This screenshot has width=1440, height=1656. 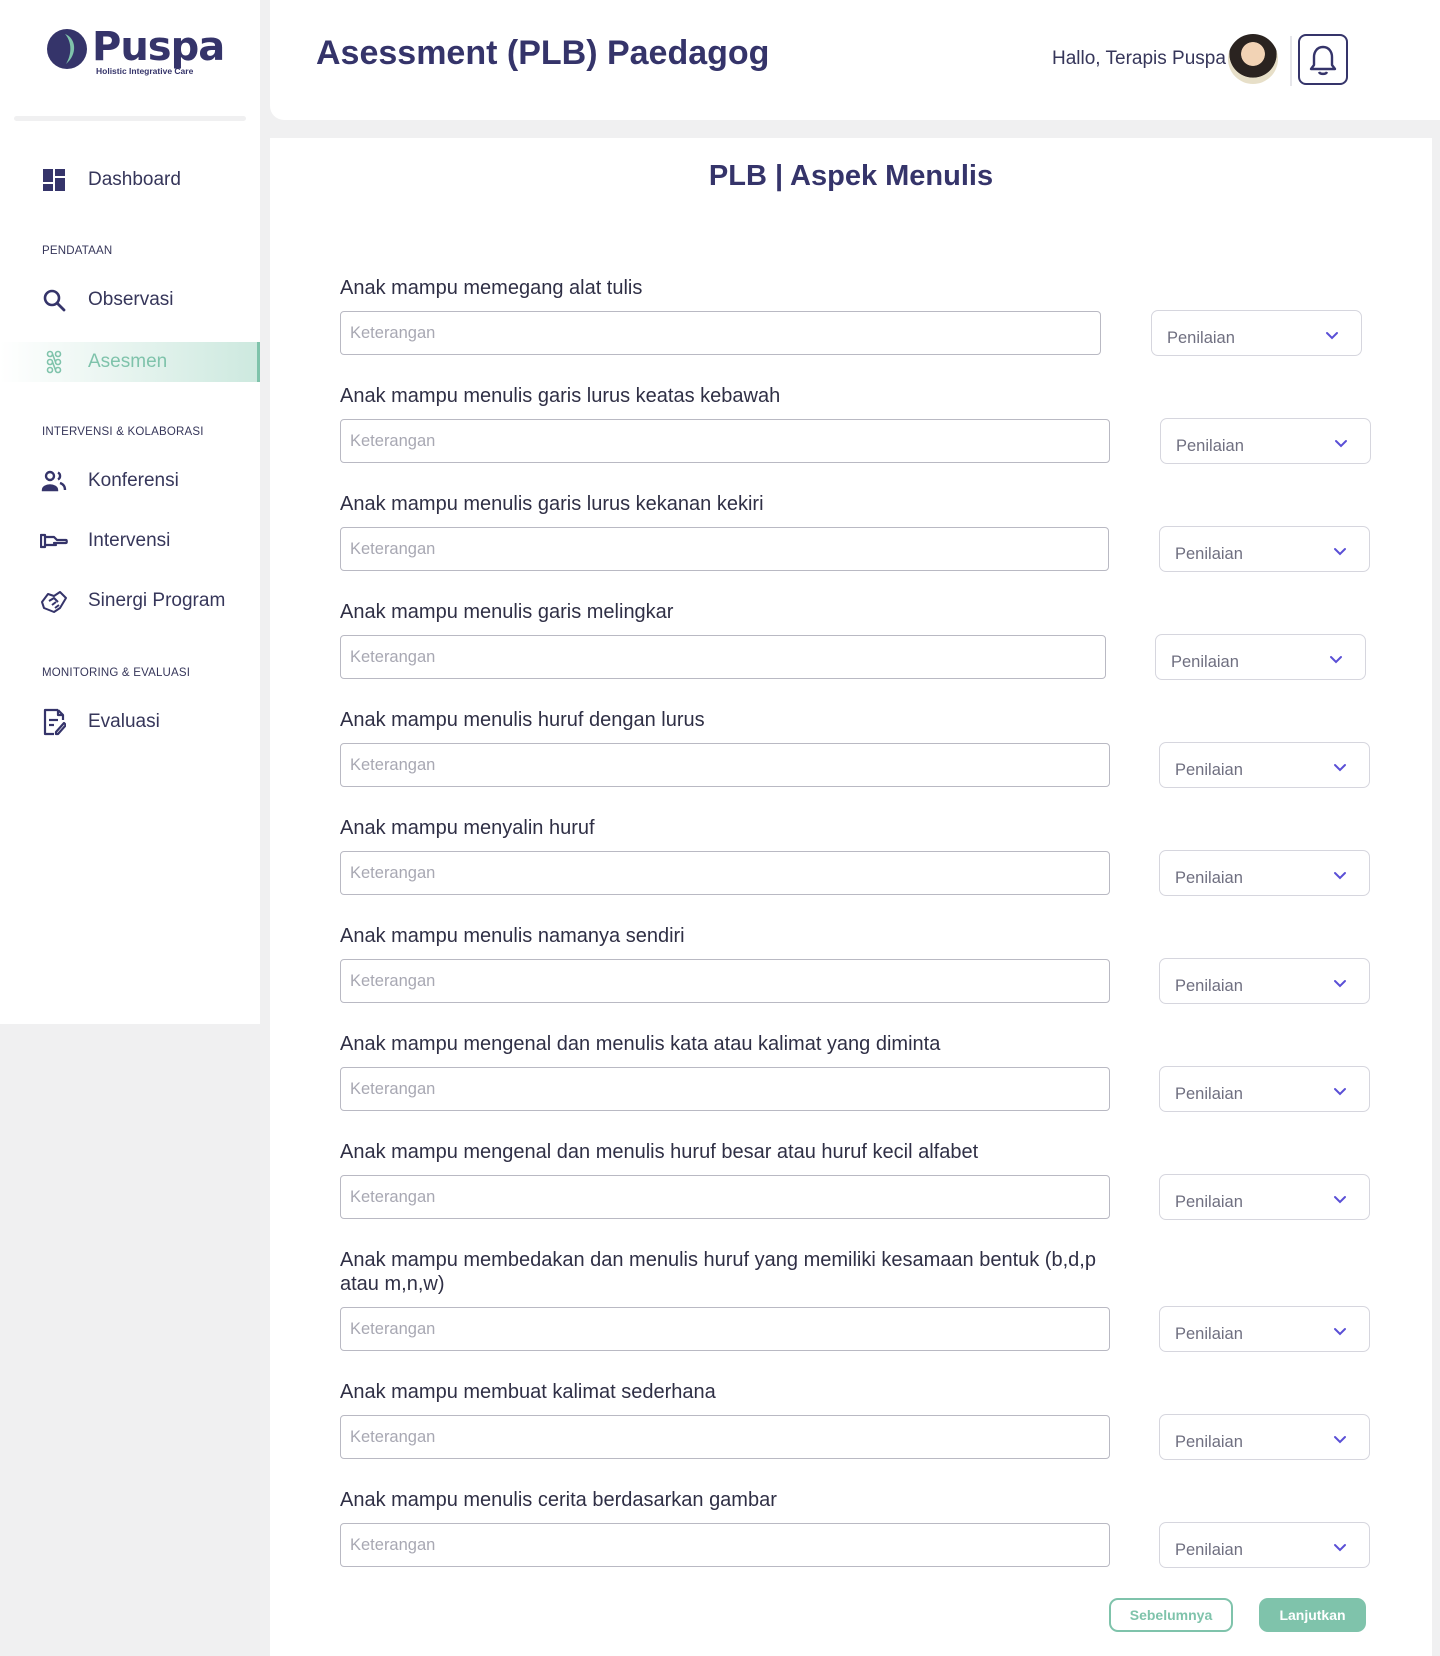 I want to click on sidebar-item-label: Intervensi, so click(x=129, y=540).